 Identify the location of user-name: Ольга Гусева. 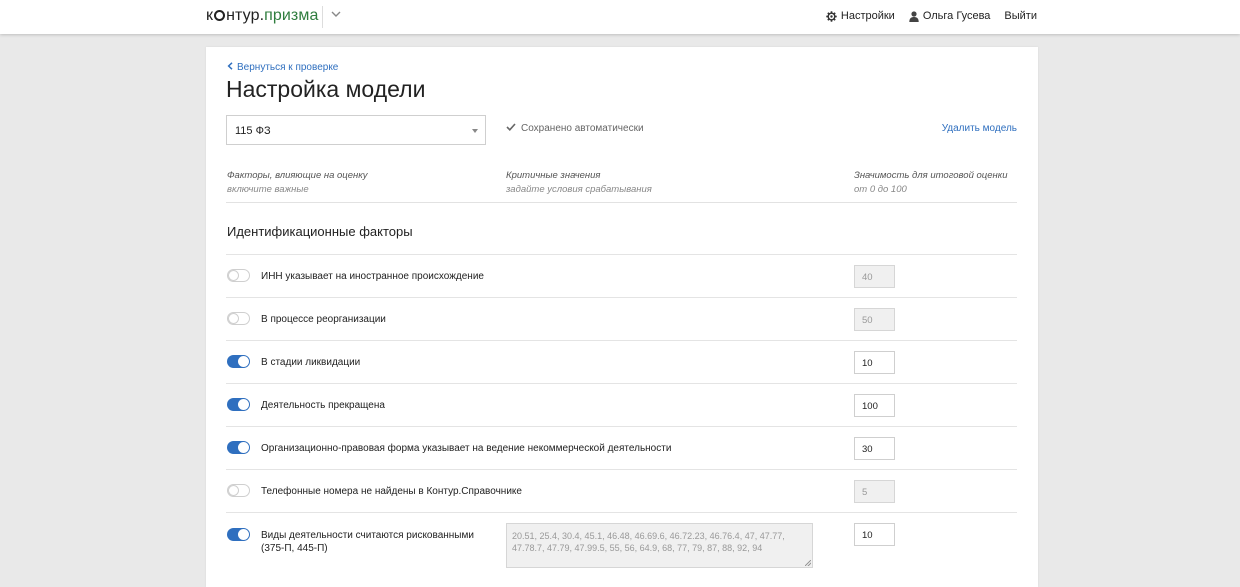
(956, 16).